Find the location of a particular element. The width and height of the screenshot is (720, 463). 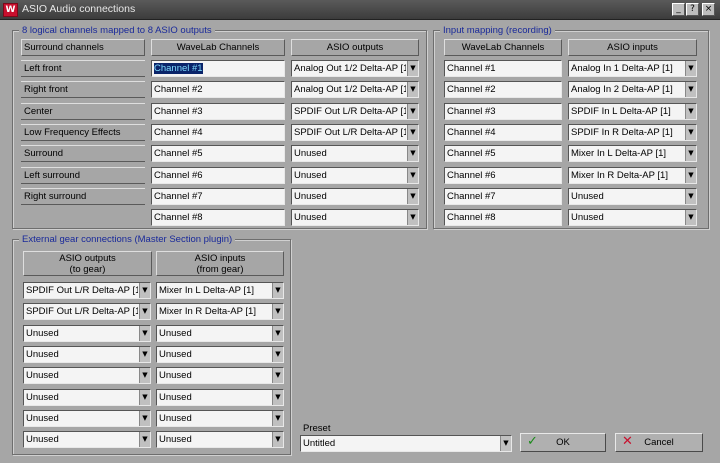

input-channel-field: Channel #8 is located at coordinates (503, 218).